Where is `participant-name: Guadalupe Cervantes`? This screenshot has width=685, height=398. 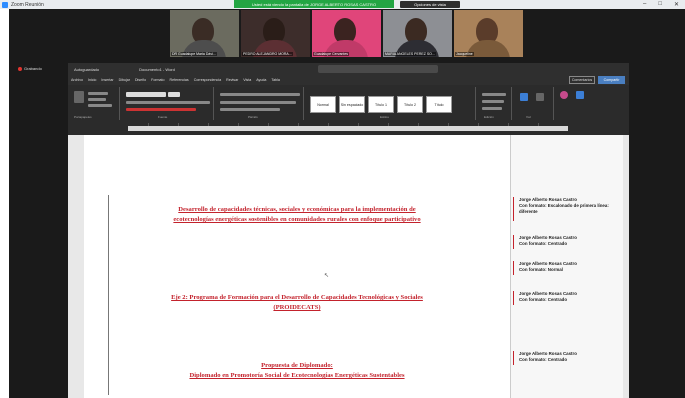 participant-name: Guadalupe Cervantes is located at coordinates (331, 54).